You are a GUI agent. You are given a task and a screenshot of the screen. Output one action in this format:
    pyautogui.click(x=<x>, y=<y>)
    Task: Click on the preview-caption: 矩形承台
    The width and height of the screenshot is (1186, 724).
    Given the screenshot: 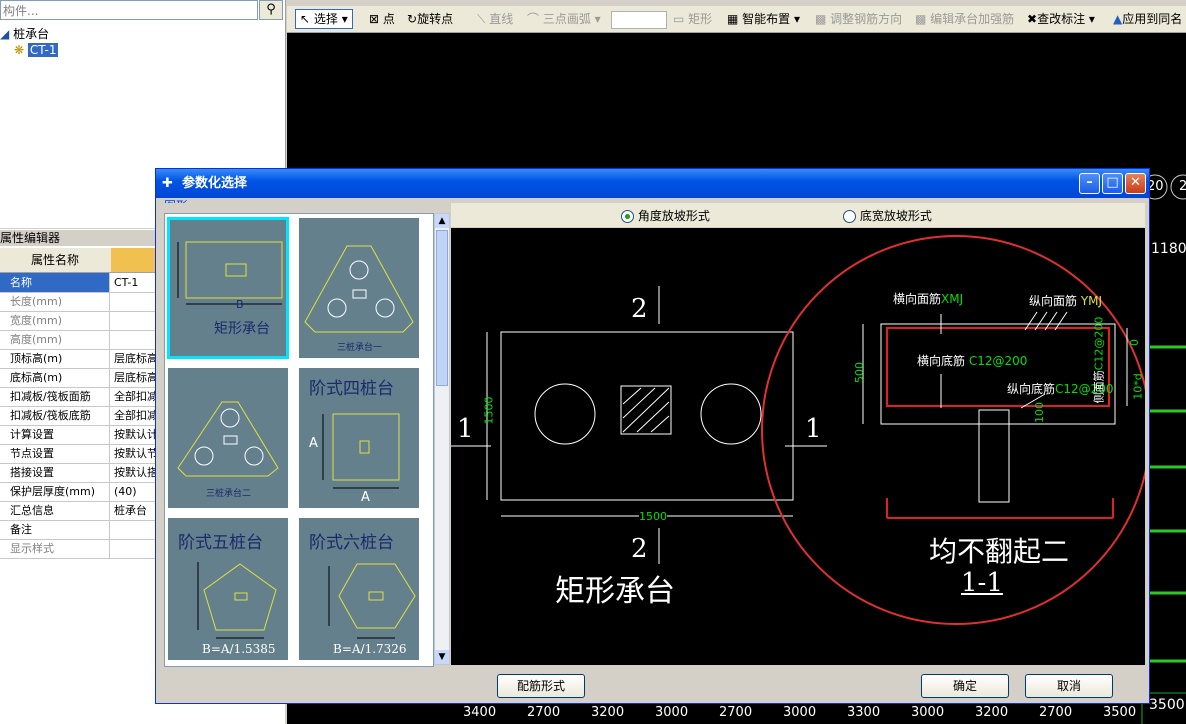 What is the action you would take?
    pyautogui.click(x=615, y=591)
    